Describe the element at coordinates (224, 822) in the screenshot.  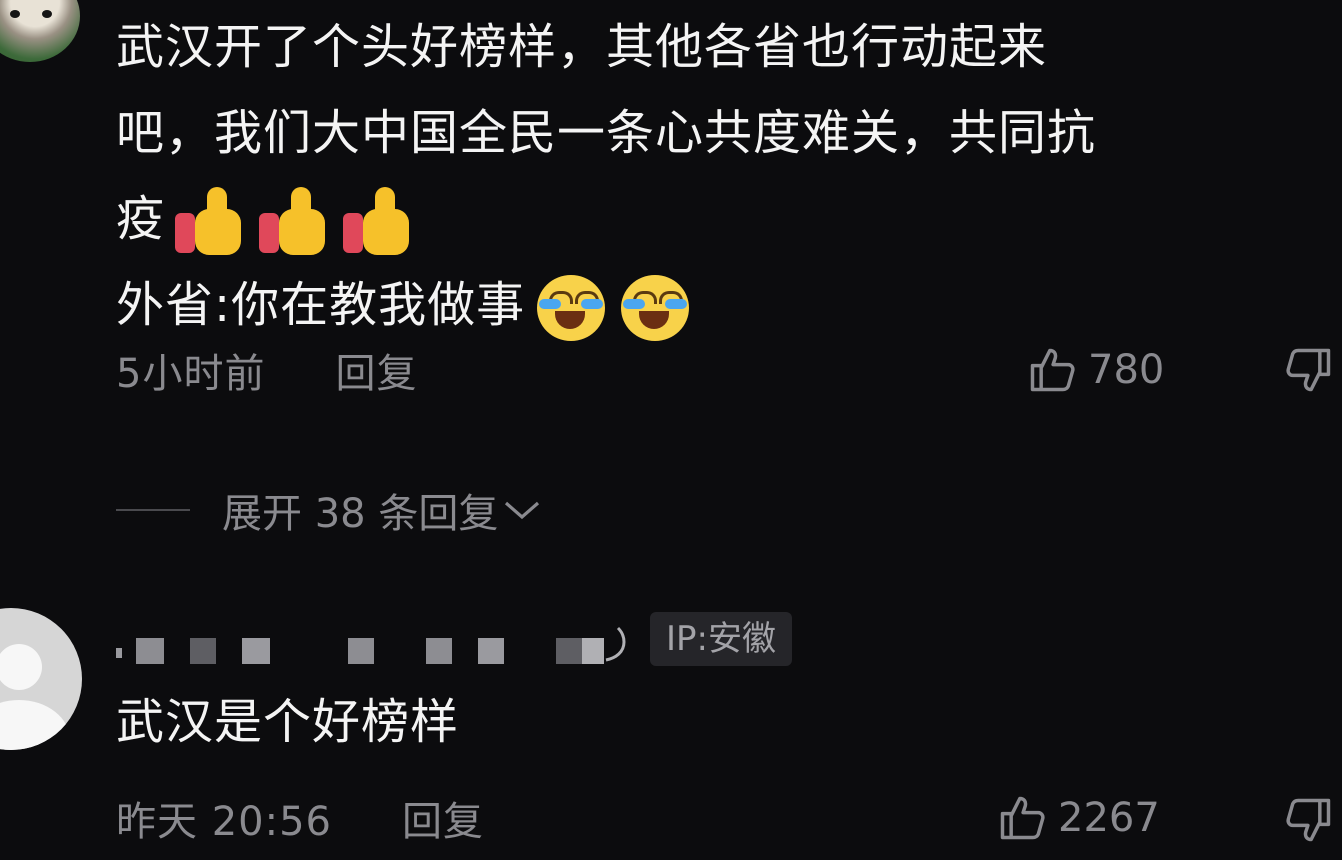
I see `comment-time: 昨天 20:56` at that location.